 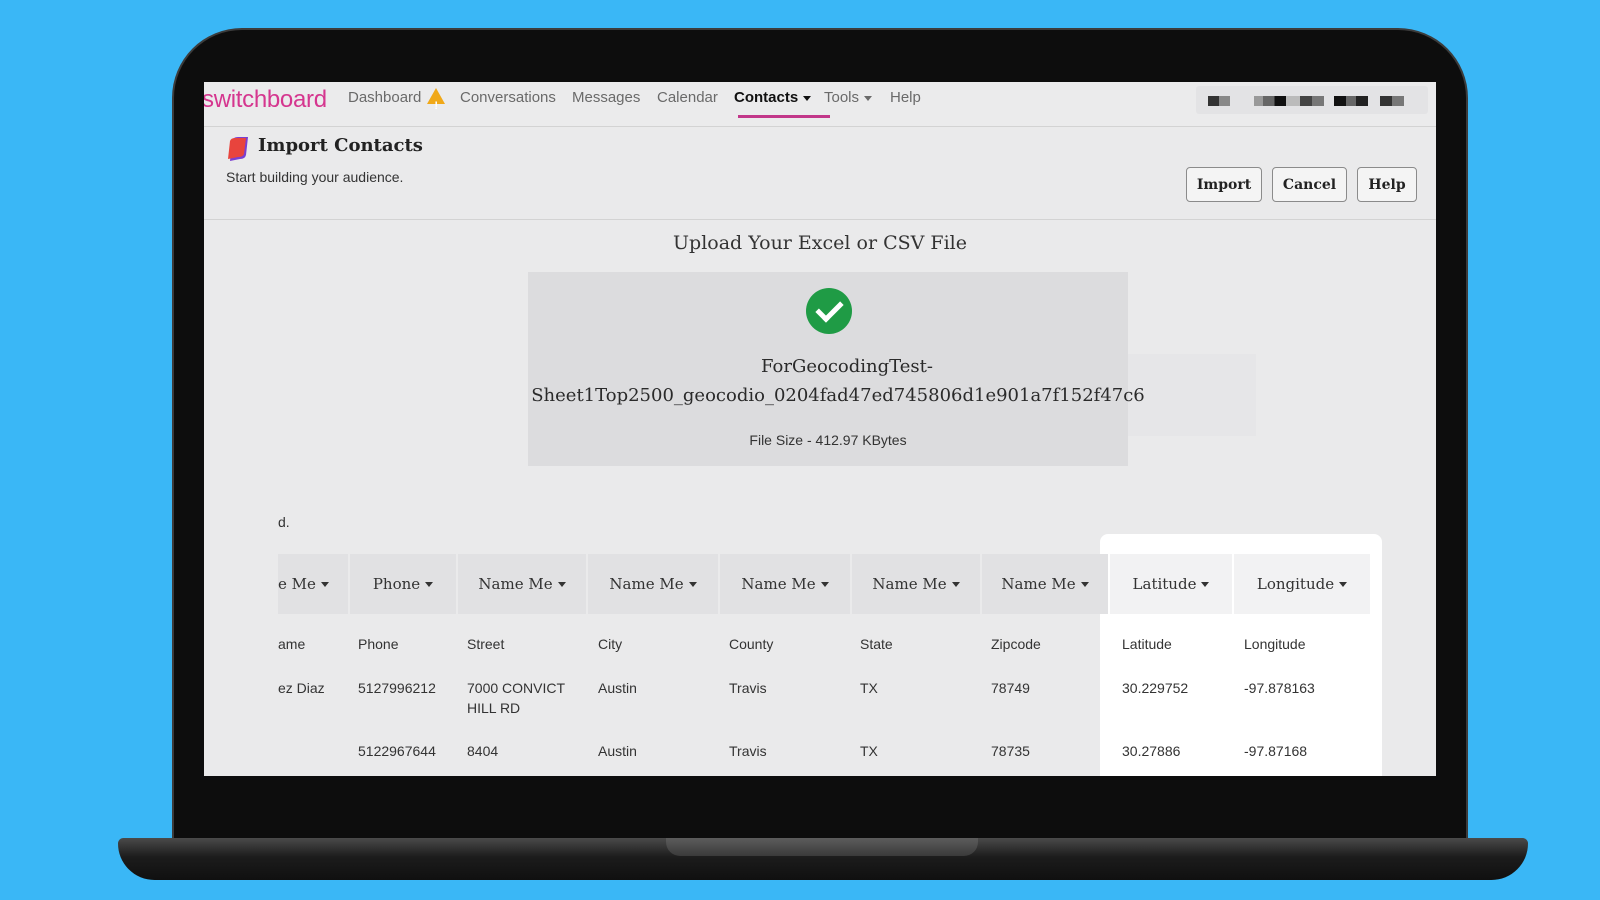 What do you see at coordinates (516, 688) in the screenshot?
I see `street-line-1: 7000 CONVICT` at bounding box center [516, 688].